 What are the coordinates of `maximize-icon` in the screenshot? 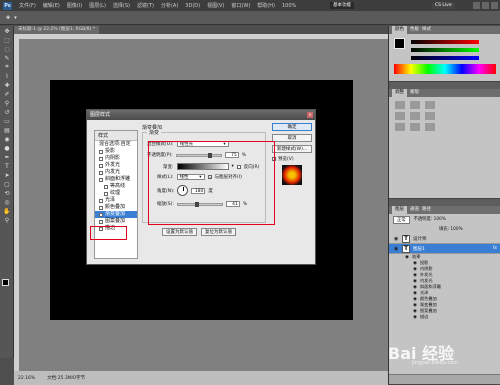 It's located at (485, 5).